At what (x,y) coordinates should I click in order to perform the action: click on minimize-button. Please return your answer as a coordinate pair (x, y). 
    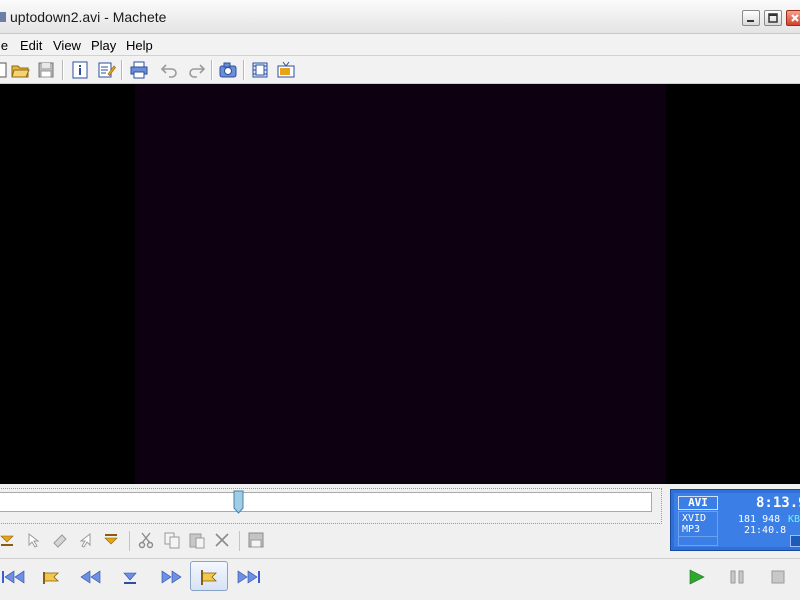
    Looking at the image, I should click on (751, 18).